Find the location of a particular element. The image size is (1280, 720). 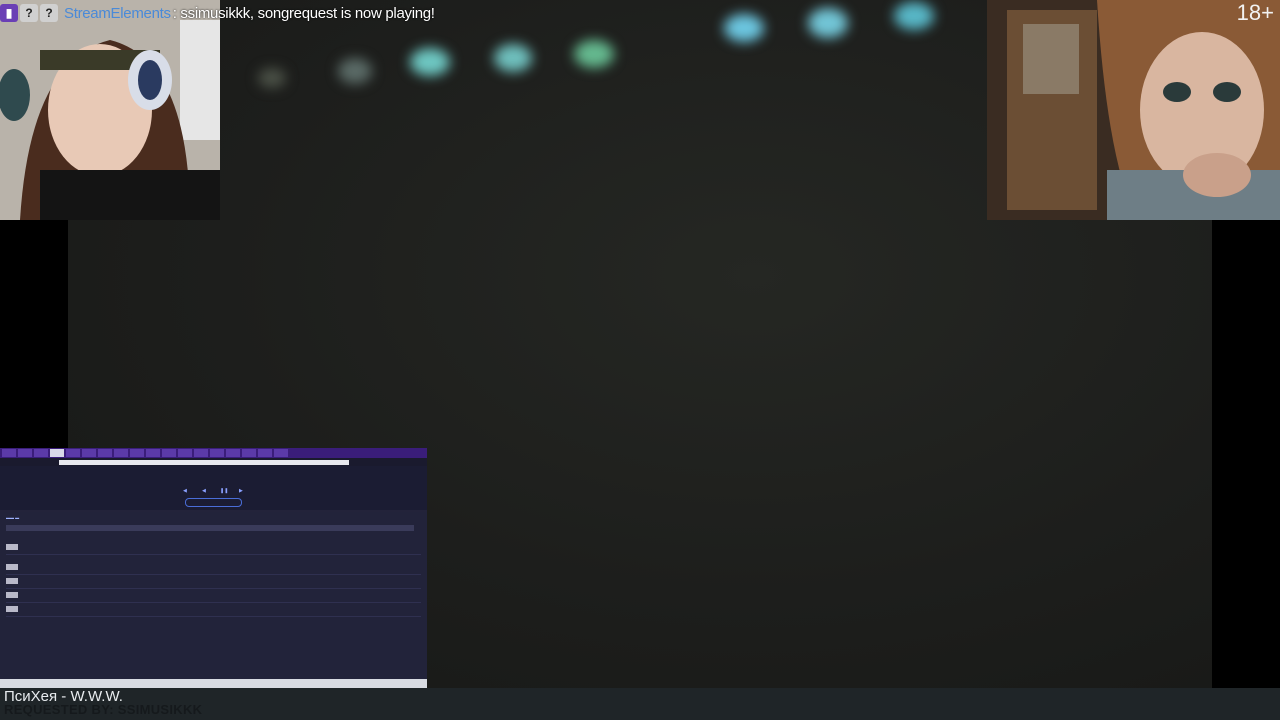

pause-icon: ❚❚ is located at coordinates (224, 491).